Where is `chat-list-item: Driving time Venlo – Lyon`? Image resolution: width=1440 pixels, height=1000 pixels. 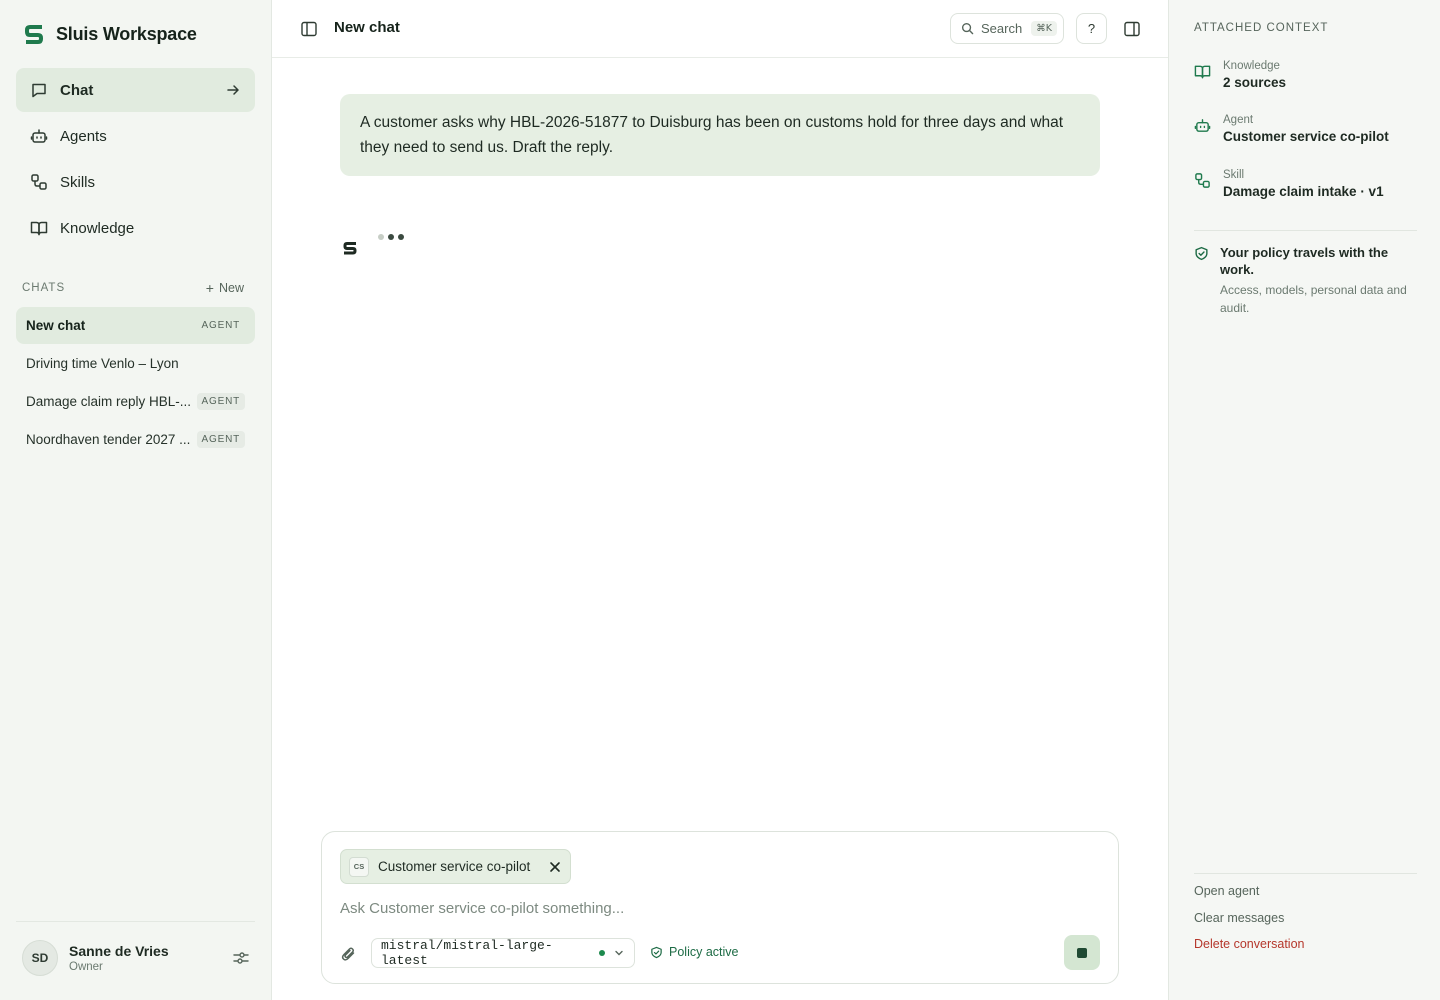 chat-list-item: Driving time Venlo – Lyon is located at coordinates (135, 363).